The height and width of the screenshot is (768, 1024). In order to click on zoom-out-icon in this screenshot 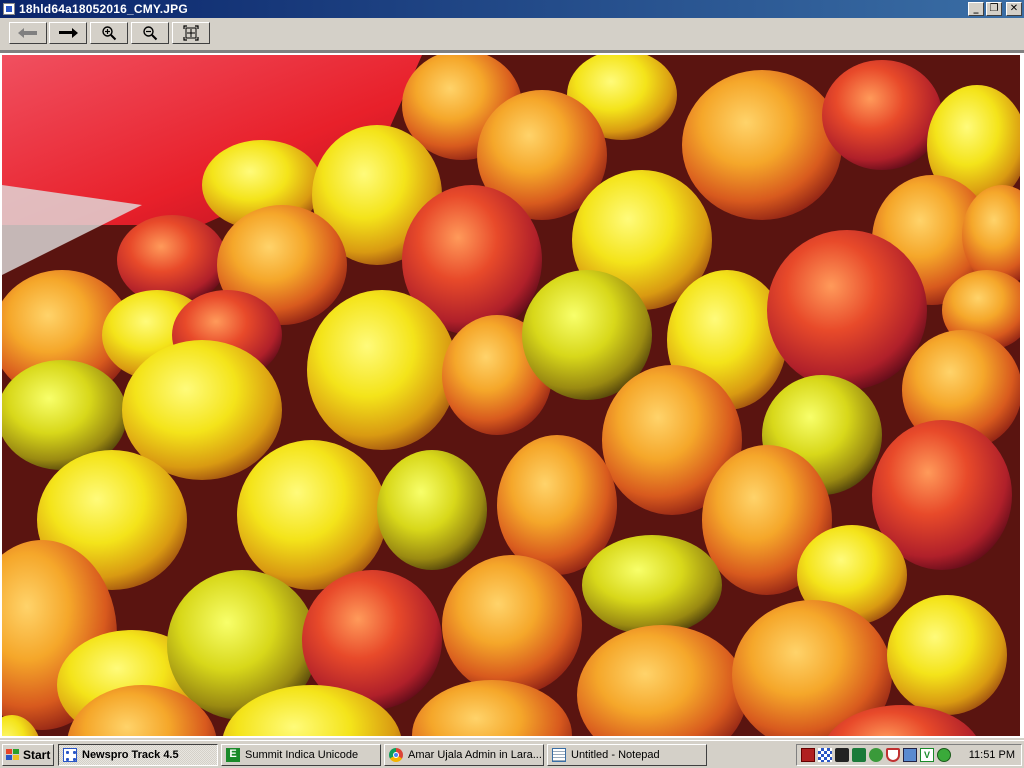, I will do `click(150, 33)`.